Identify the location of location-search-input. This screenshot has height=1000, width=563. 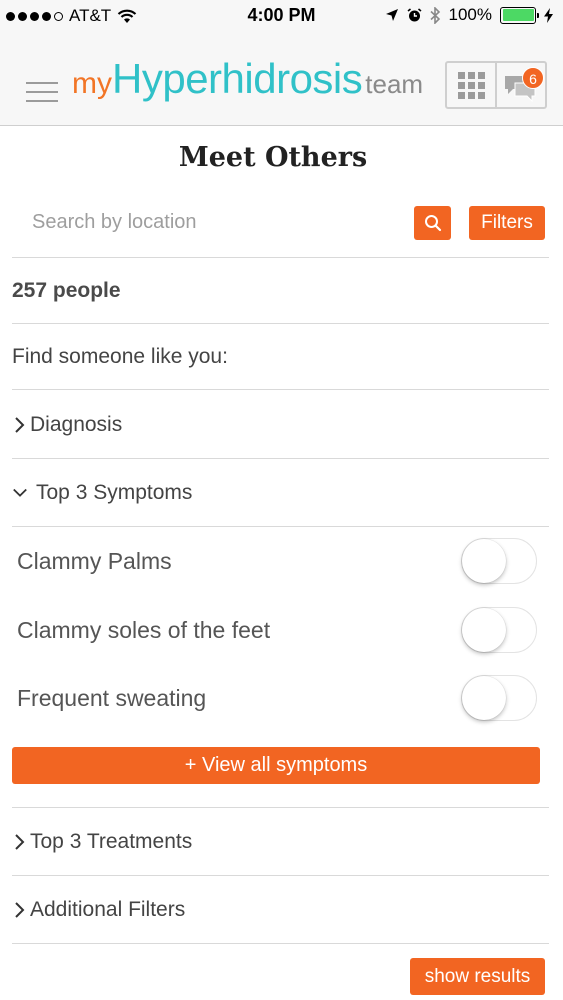
(207, 222).